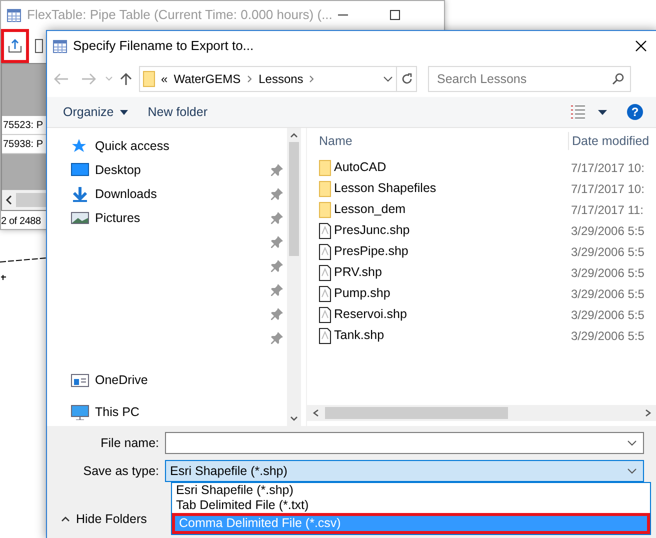 The width and height of the screenshot is (656, 538). I want to click on column-header: Name, so click(437, 141).